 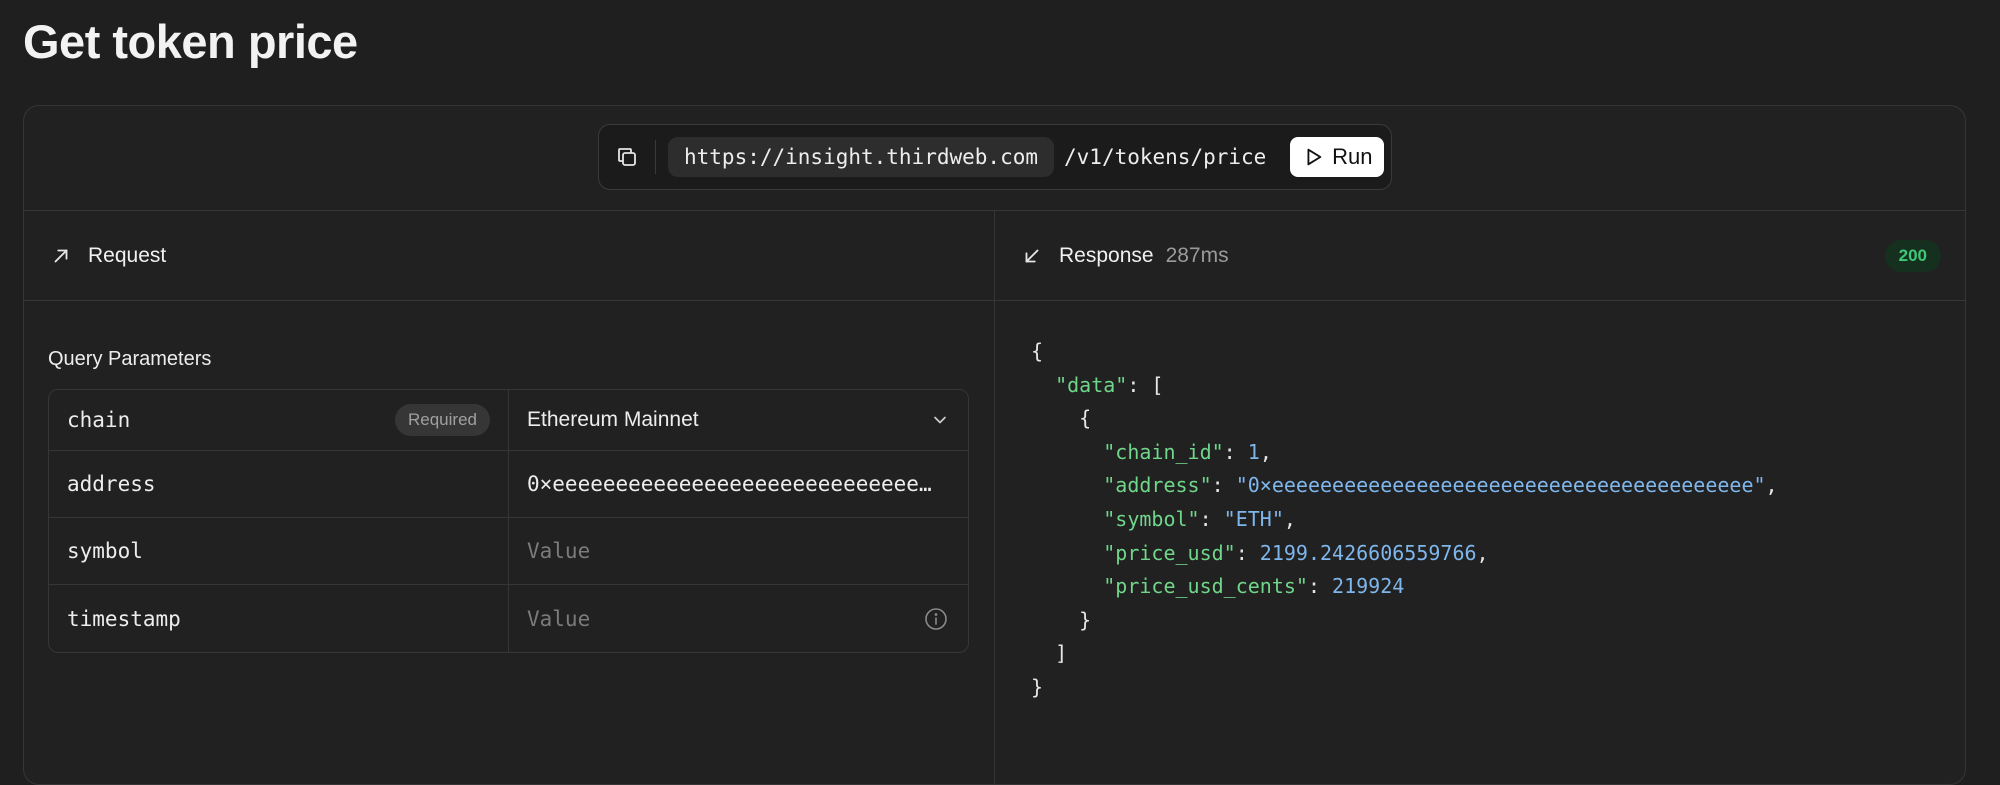 What do you see at coordinates (190, 41) in the screenshot?
I see `page-title: Get token price` at bounding box center [190, 41].